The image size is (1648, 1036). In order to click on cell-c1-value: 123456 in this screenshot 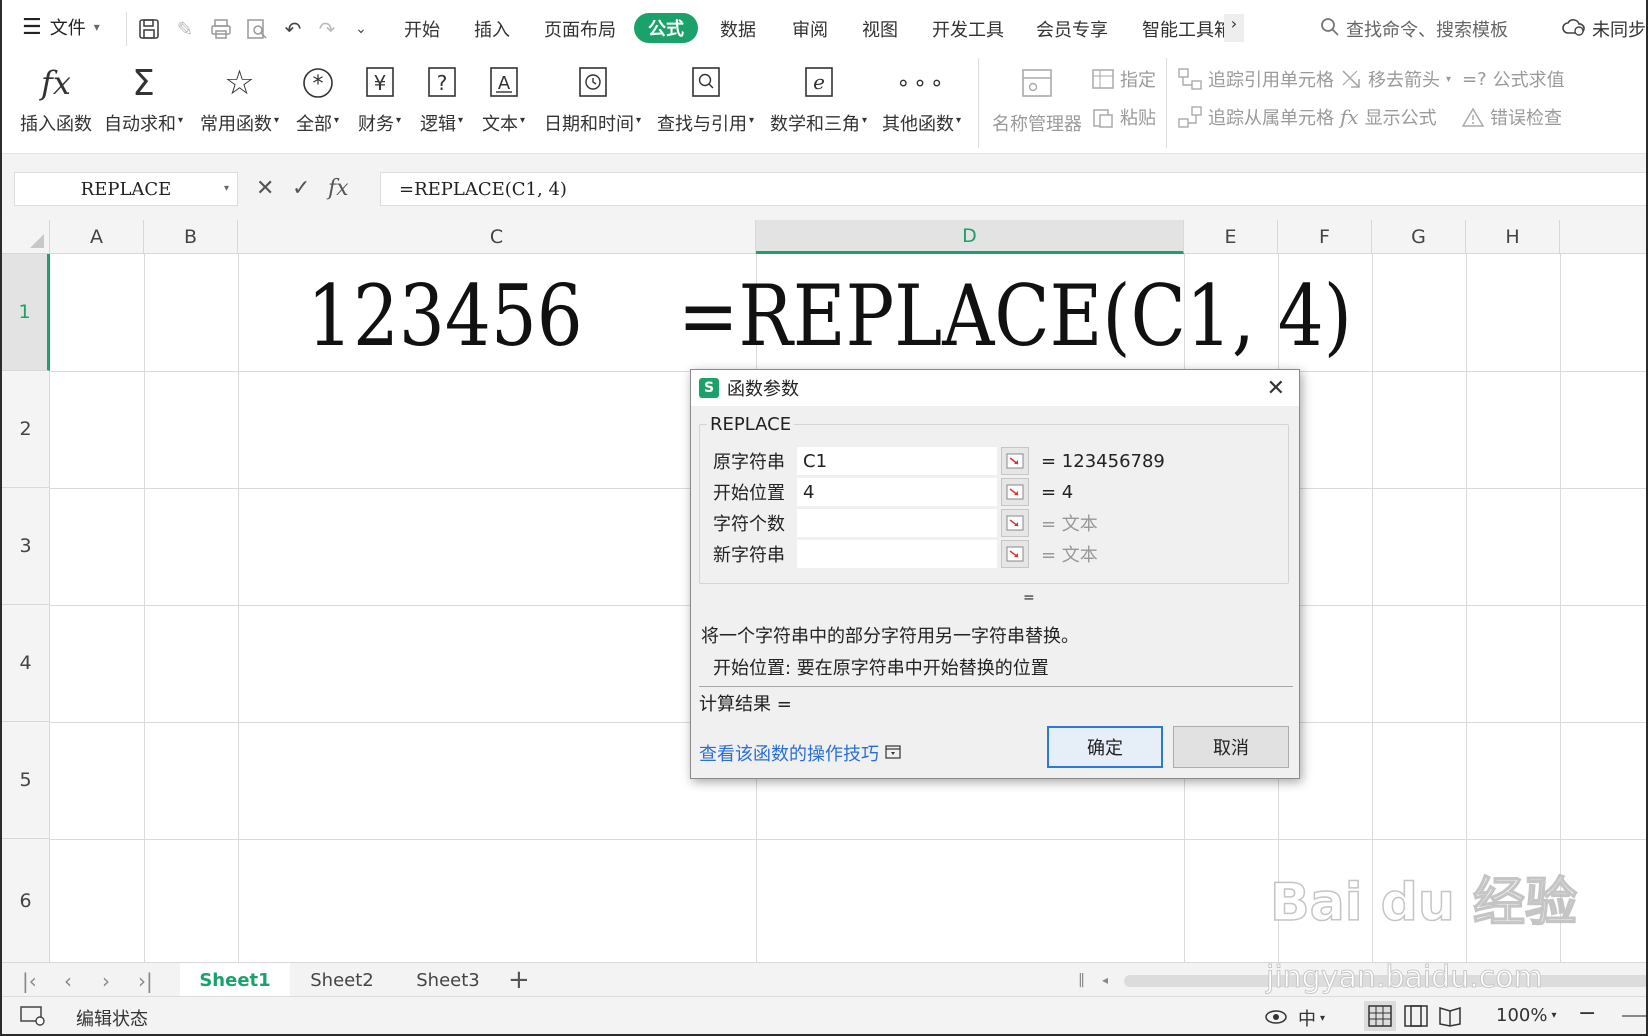, I will do `click(445, 316)`.